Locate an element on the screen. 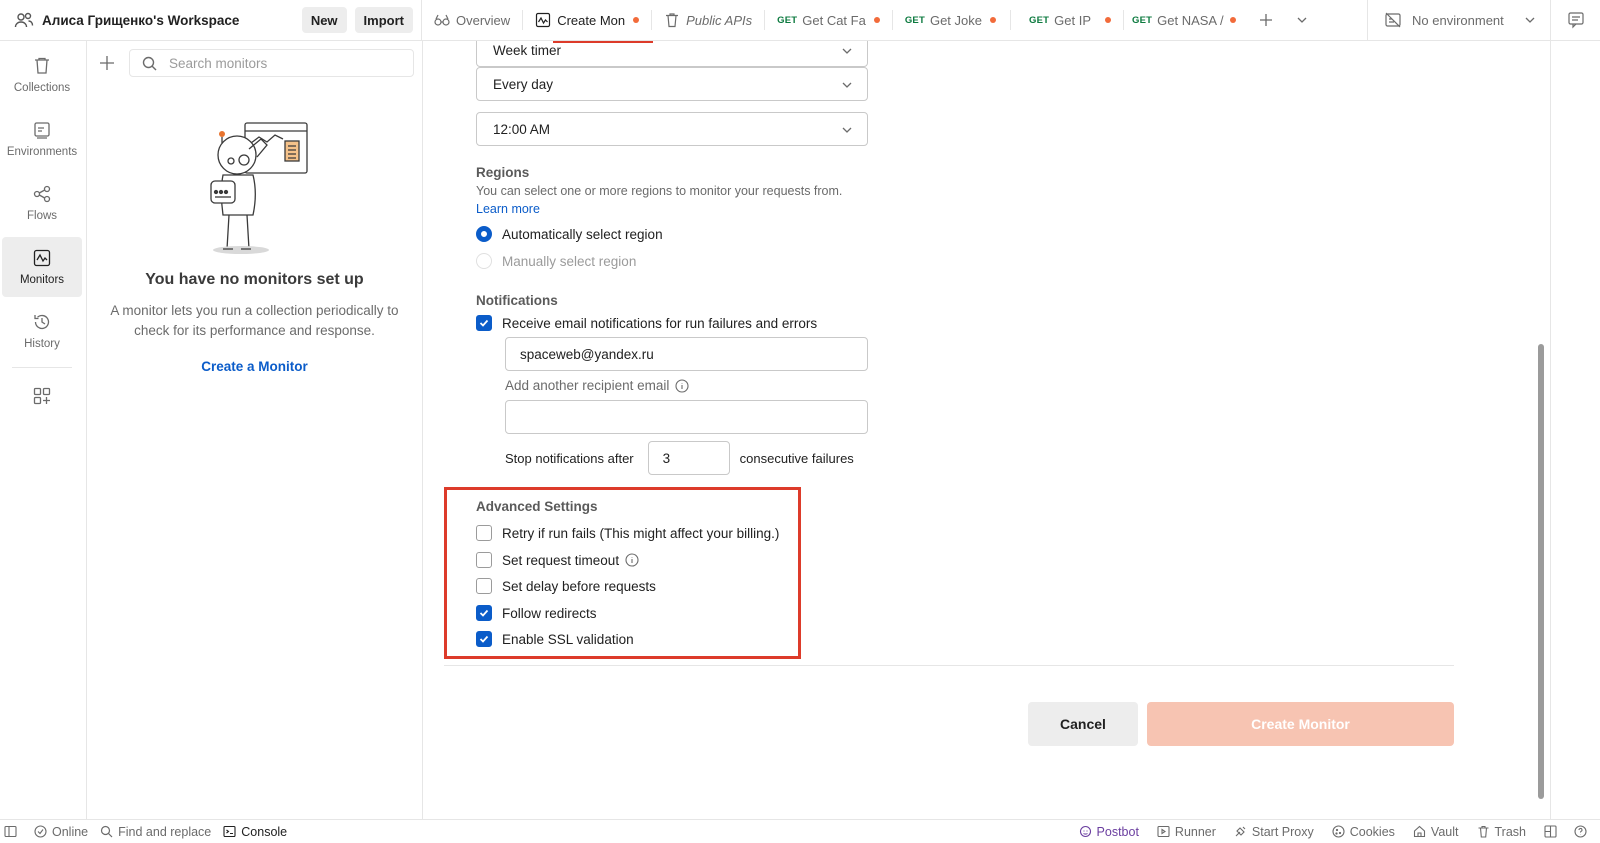  add-recipient-label: Add another recipient email is located at coordinates (597, 385).